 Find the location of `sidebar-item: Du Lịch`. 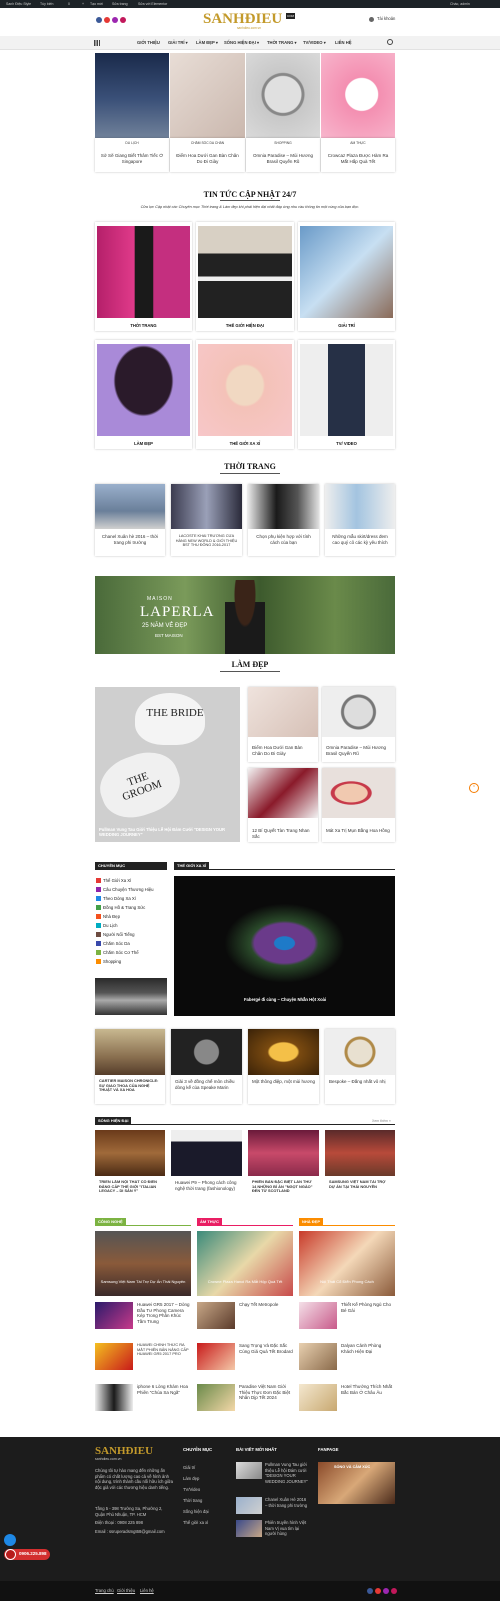

sidebar-item: Du Lịch is located at coordinates (131, 925).